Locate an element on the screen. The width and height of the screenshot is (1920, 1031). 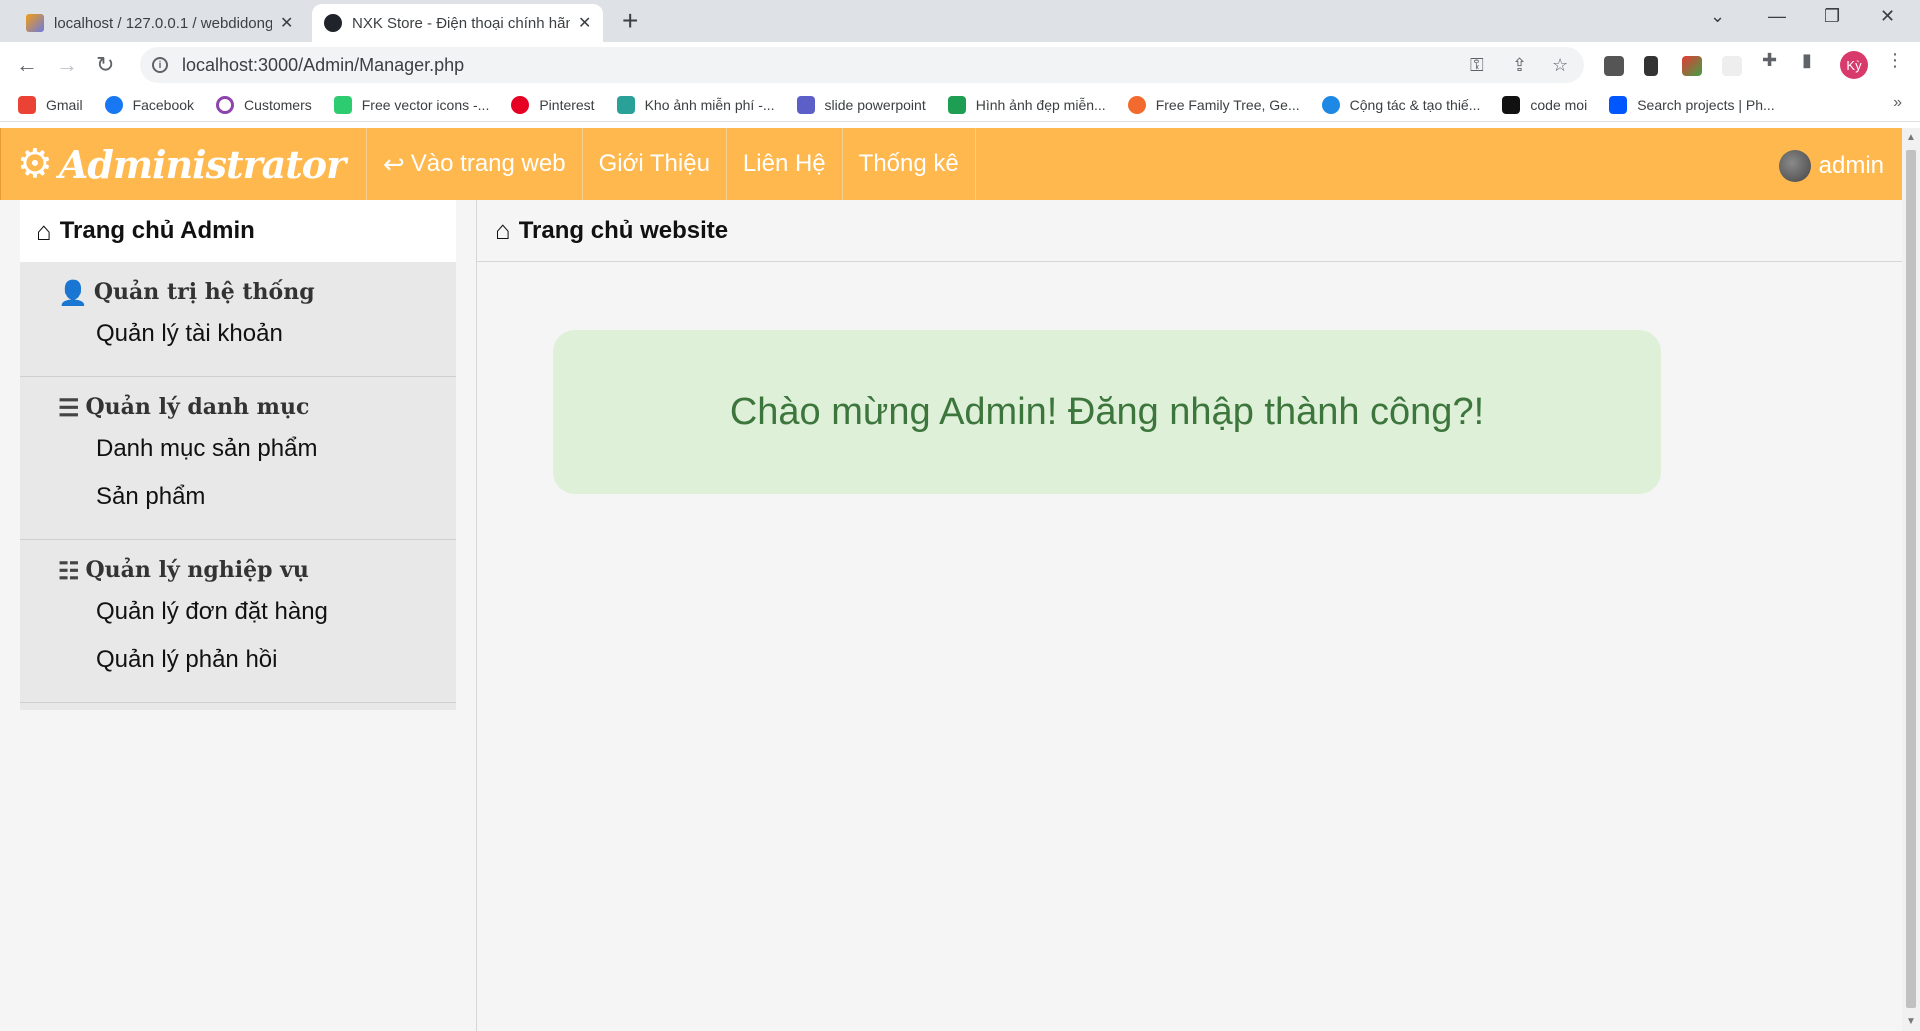
sidebar-item-products: Sản phẩm is located at coordinates (238, 497).